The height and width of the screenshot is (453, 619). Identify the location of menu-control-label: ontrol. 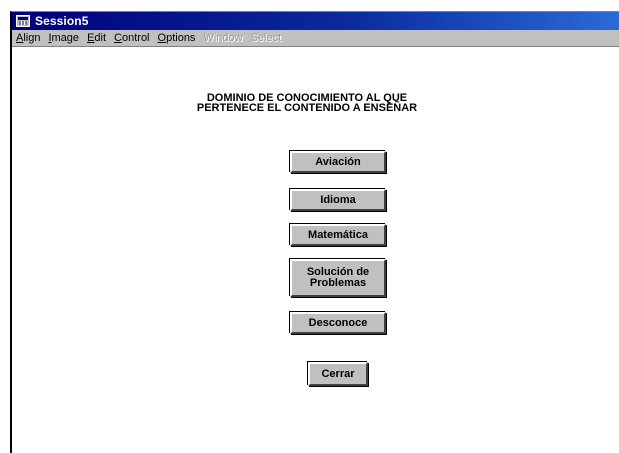
(135, 38).